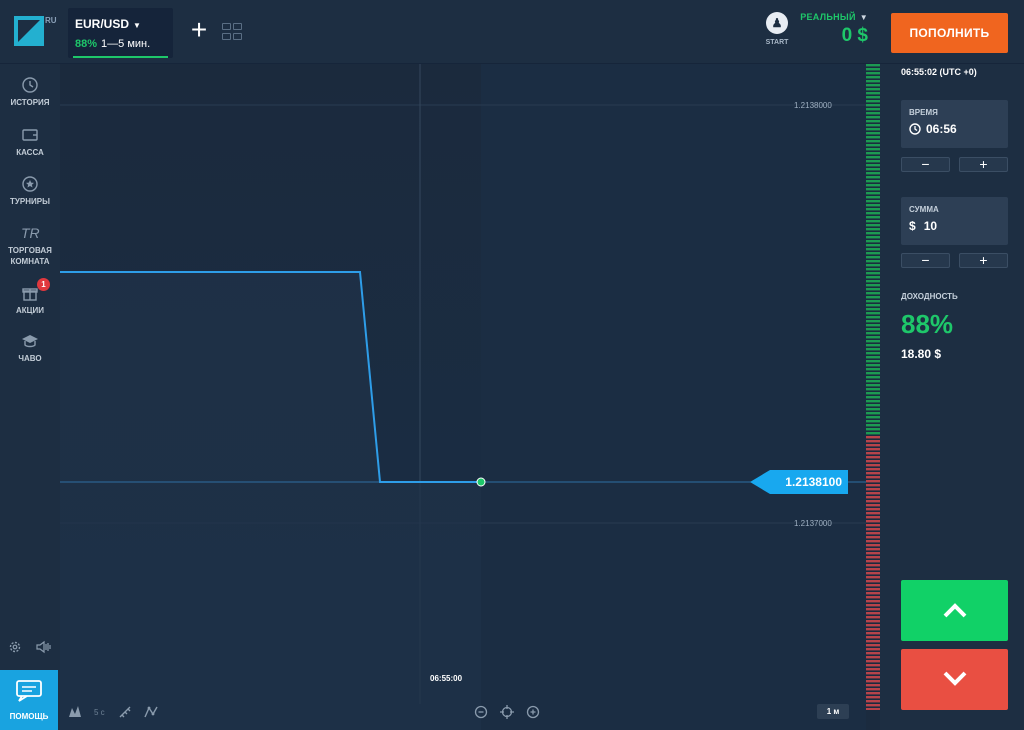 The width and height of the screenshot is (1024, 730). Describe the element at coordinates (102, 24) in the screenshot. I see `asset-name: EUR/USD` at that location.